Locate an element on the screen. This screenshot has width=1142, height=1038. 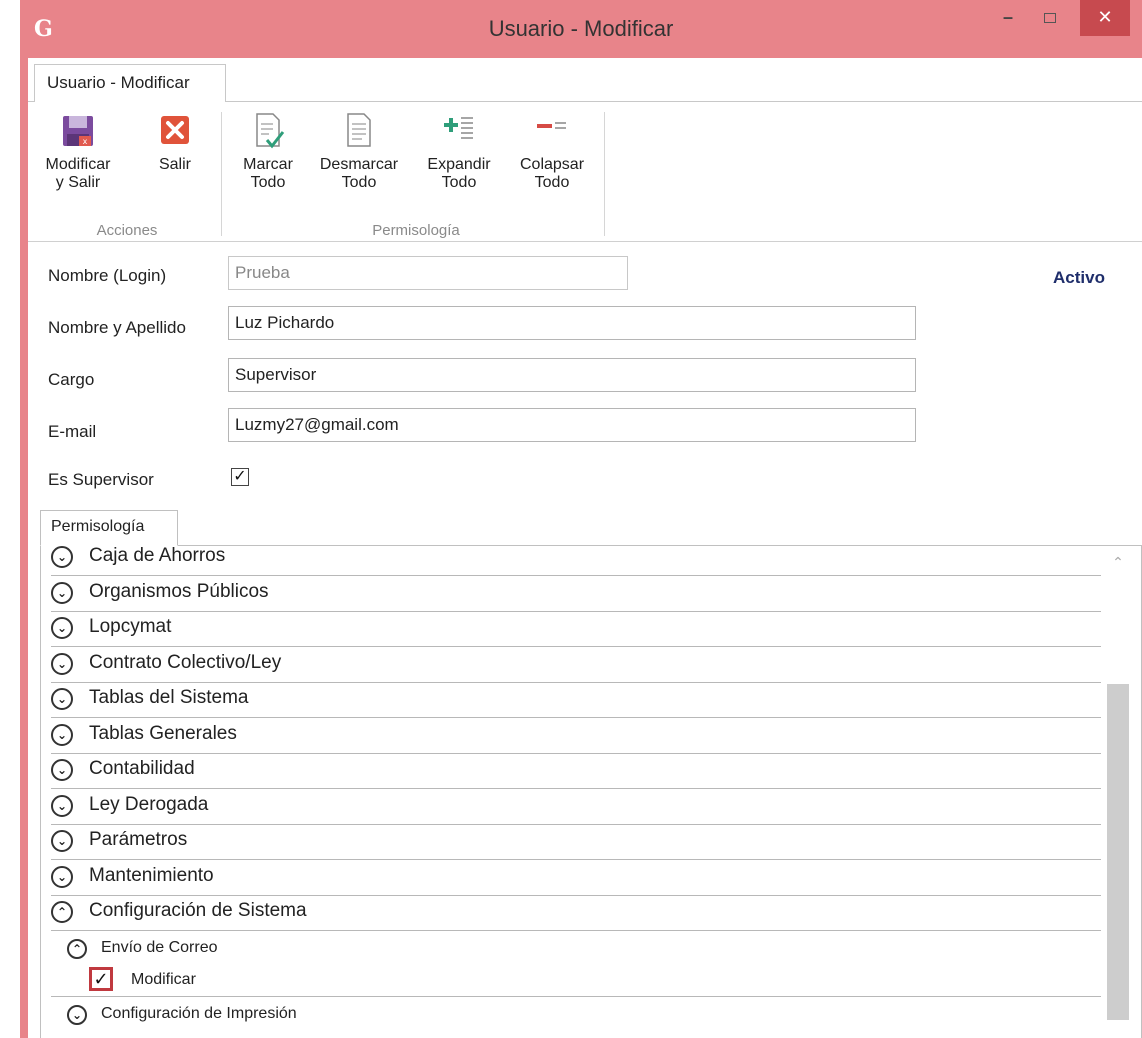
document-icon is located at coordinates (359, 131).